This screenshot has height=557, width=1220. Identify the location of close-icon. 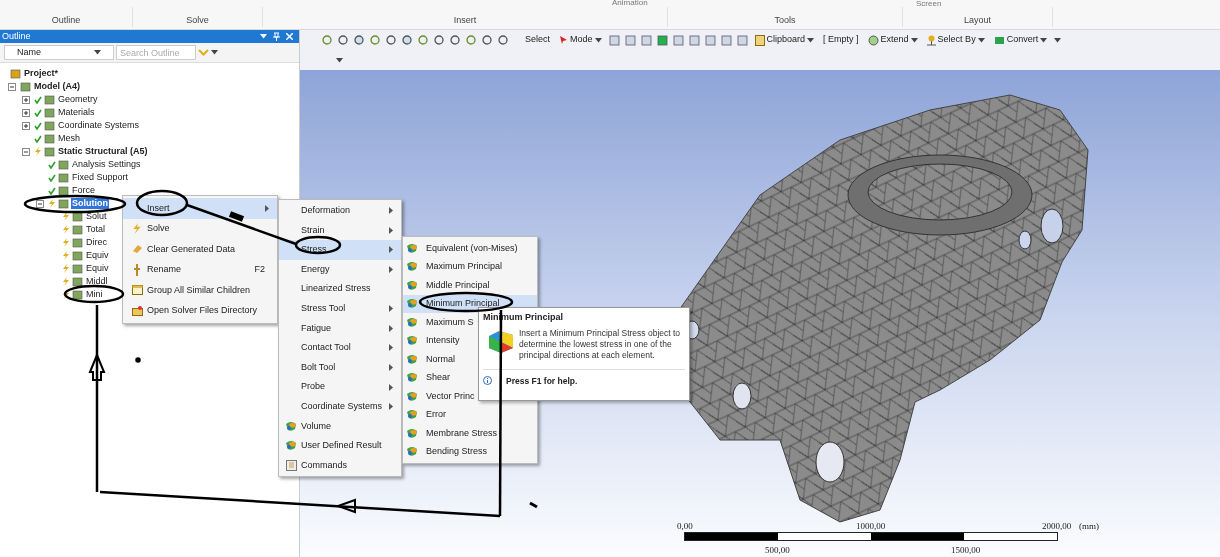
(289, 36).